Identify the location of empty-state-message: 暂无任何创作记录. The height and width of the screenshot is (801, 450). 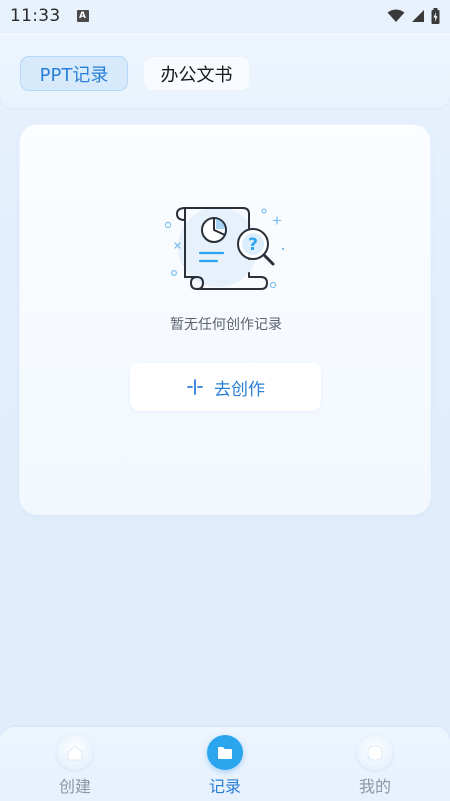
(226, 325).